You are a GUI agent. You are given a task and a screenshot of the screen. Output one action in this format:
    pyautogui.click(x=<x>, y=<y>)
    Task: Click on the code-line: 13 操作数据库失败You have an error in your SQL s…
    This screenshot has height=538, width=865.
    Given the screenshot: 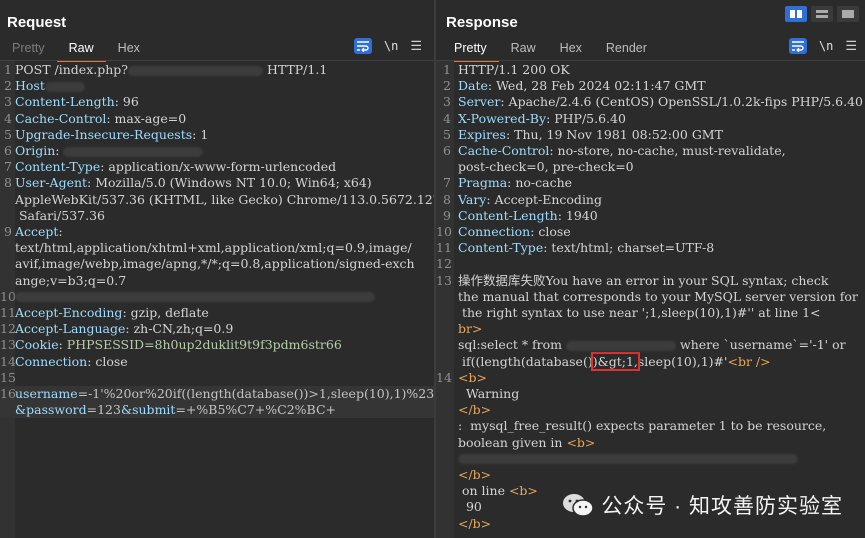 What is the action you would take?
    pyautogui.click(x=632, y=280)
    